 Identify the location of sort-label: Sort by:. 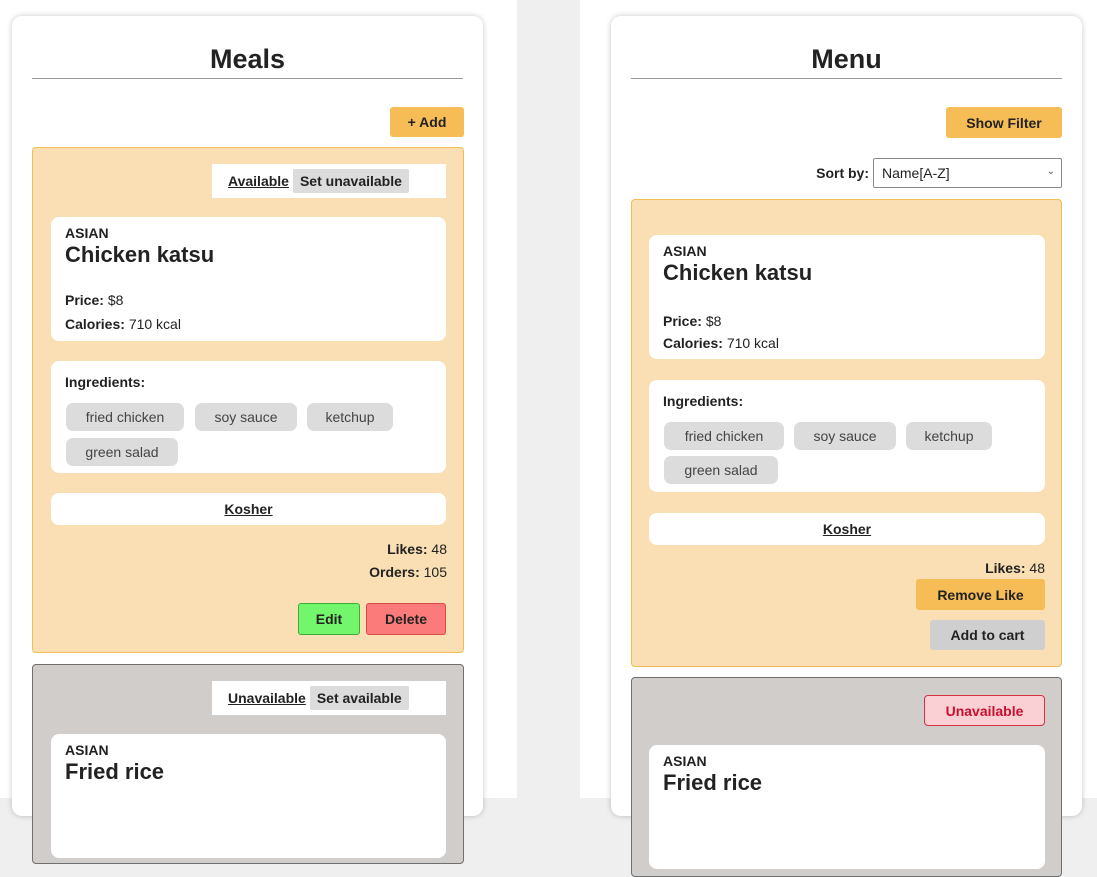
(842, 173).